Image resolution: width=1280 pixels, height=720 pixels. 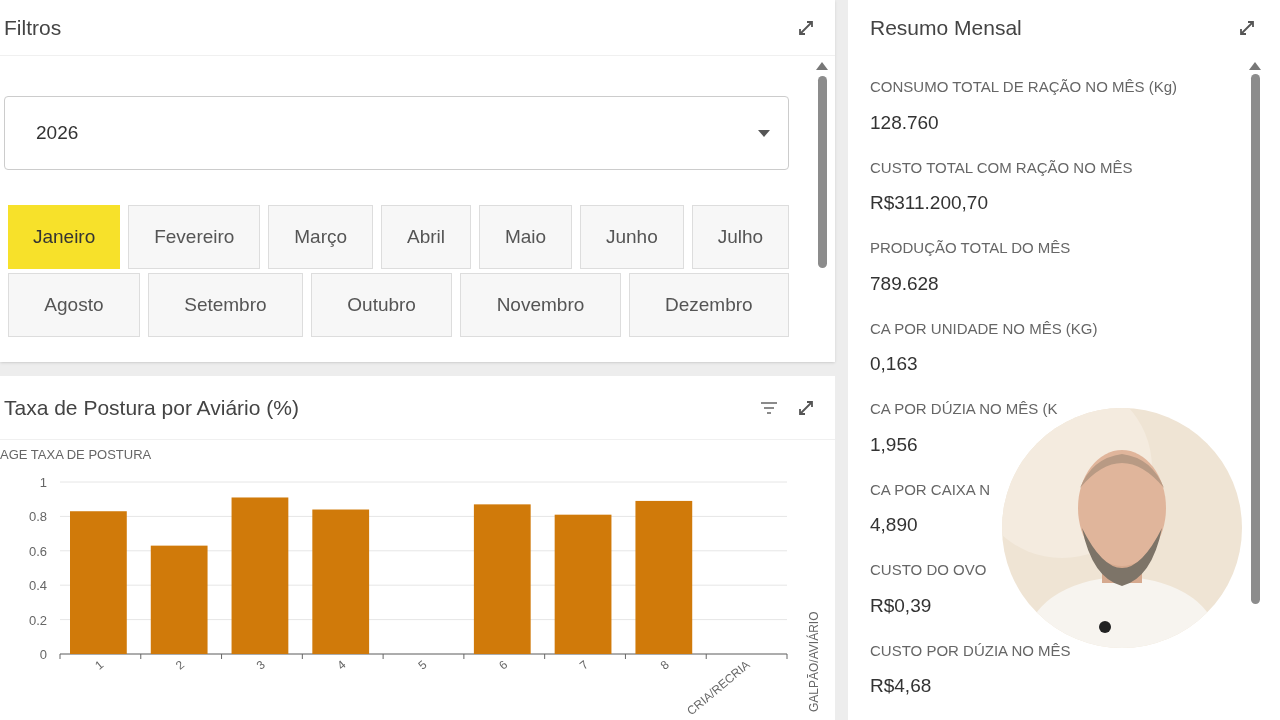 I want to click on category-label: 3, so click(x=260, y=665).